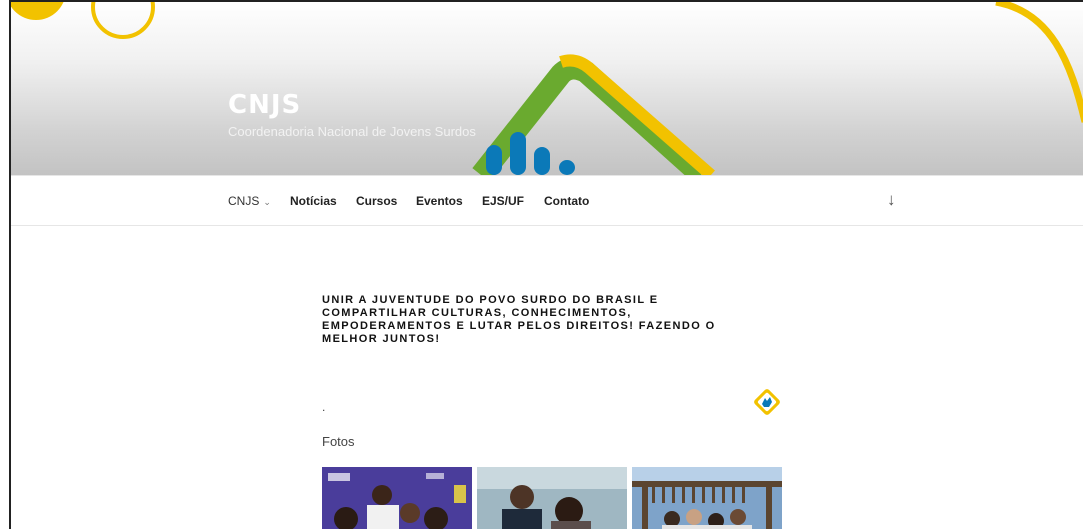 Image resolution: width=1083 pixels, height=529 pixels. What do you see at coordinates (891, 200) in the screenshot?
I see `arrow-down-icon: ↓` at bounding box center [891, 200].